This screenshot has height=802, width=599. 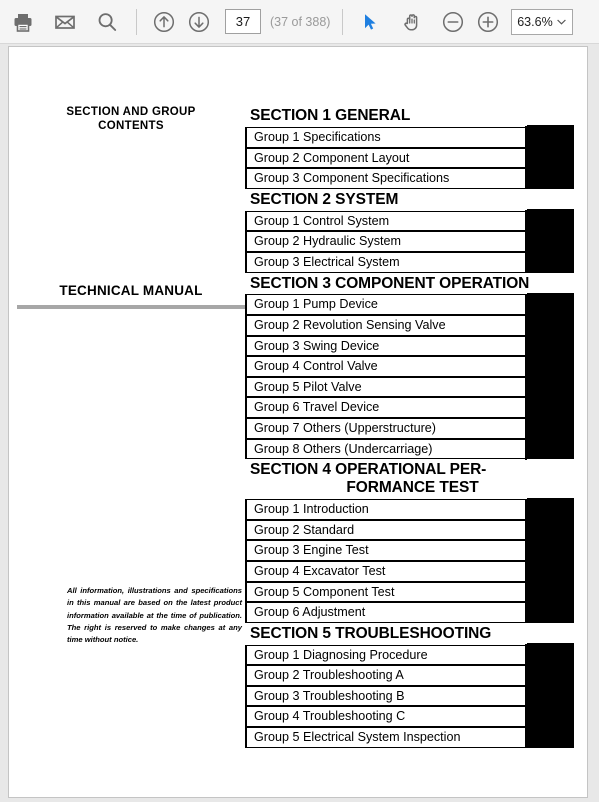 I want to click on toc-group-row: Group 6 Adjustment, so click(x=410, y=612).